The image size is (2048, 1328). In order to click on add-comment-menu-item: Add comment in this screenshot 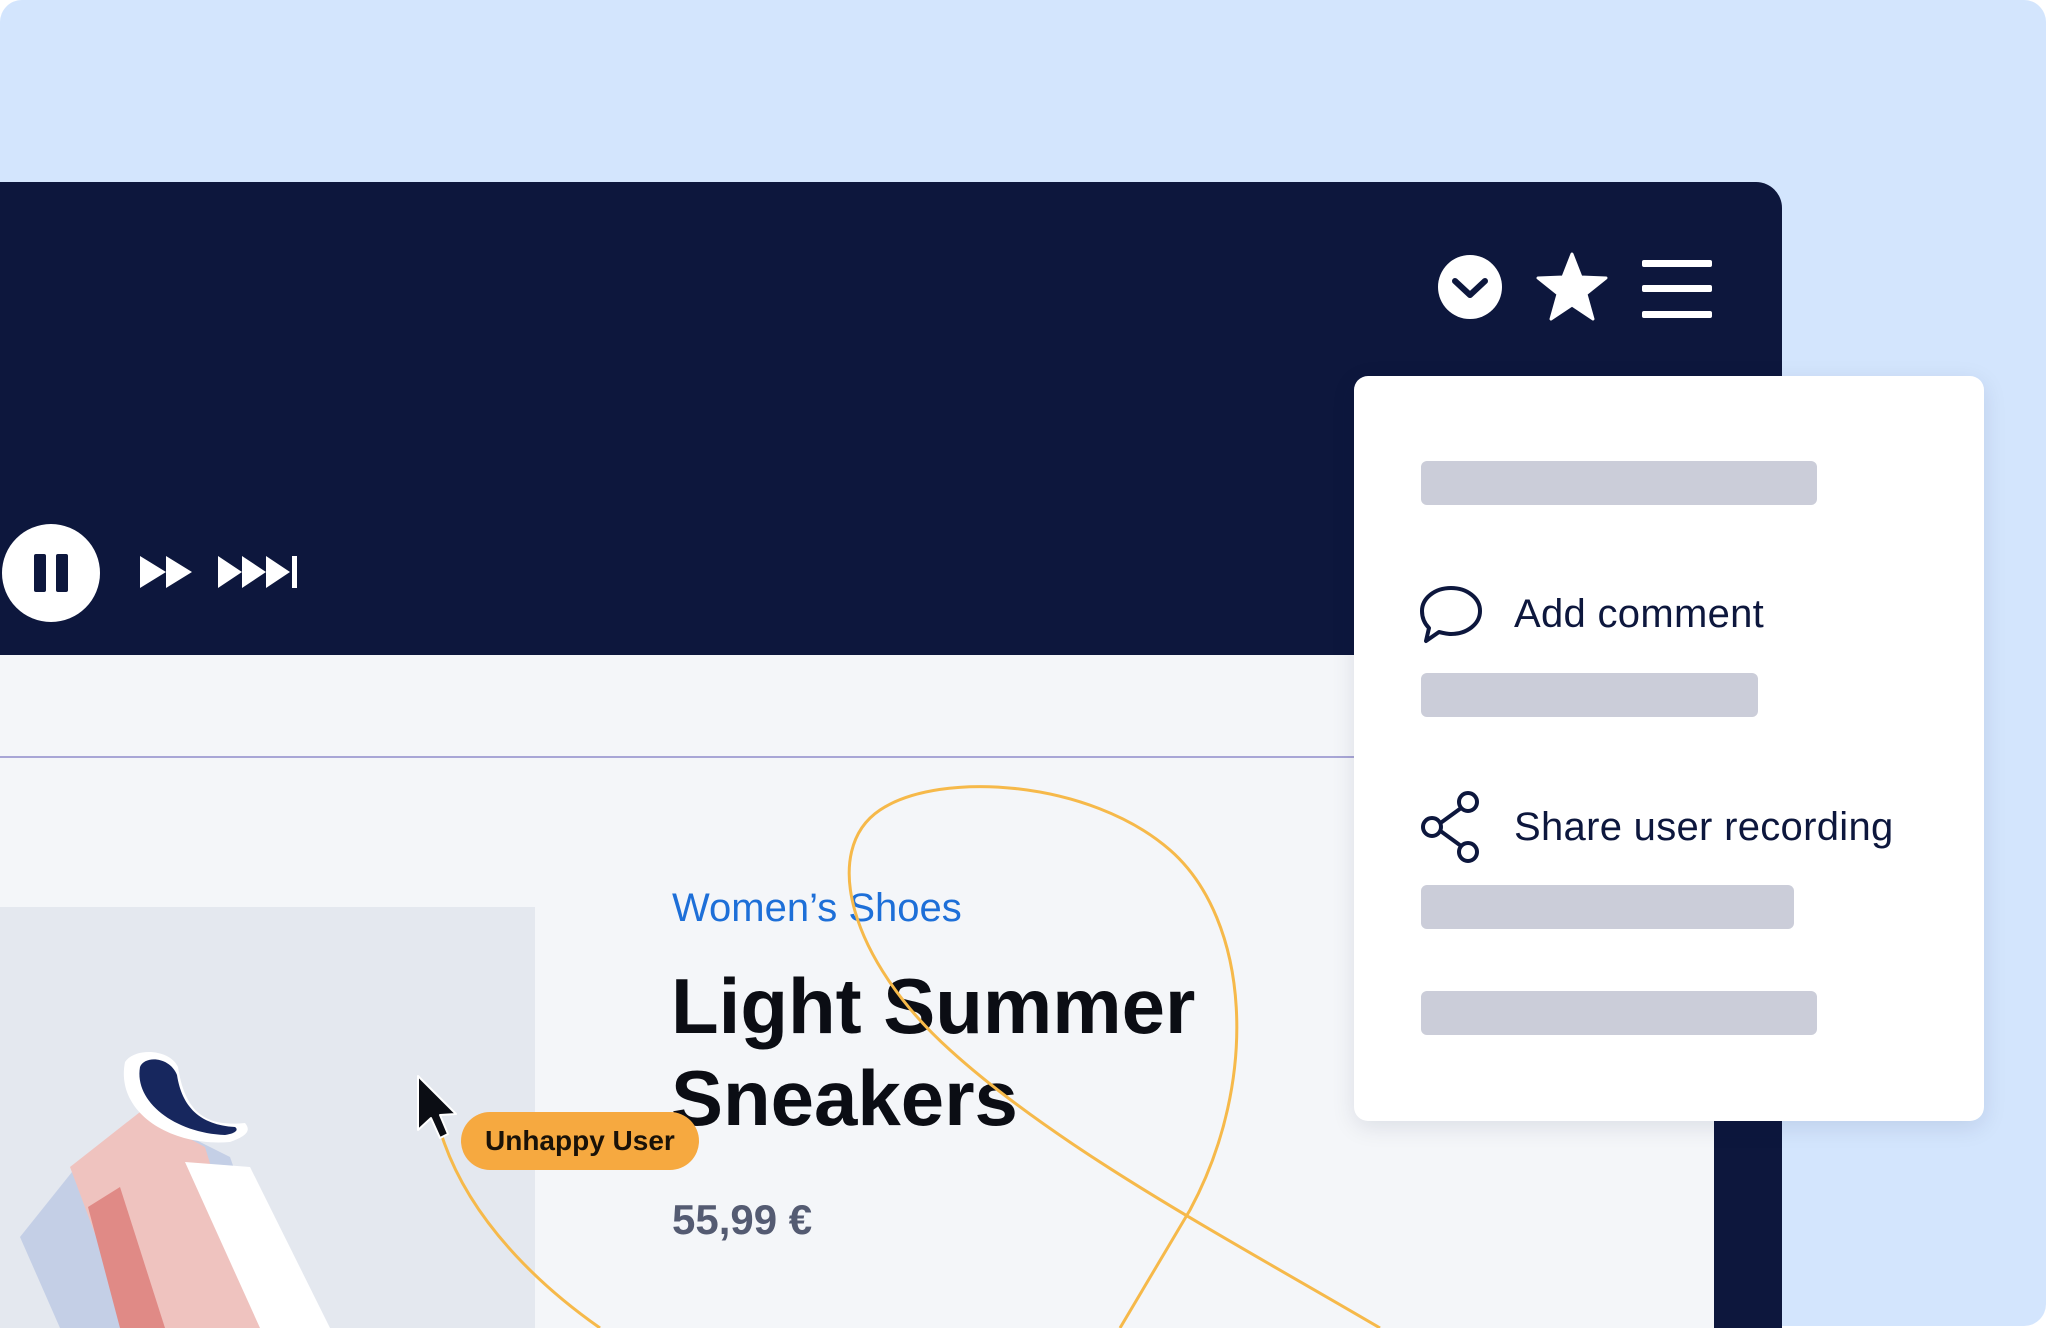, I will do `click(1591, 614)`.